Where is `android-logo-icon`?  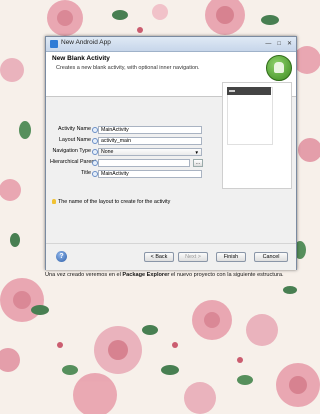 android-logo-icon is located at coordinates (279, 68).